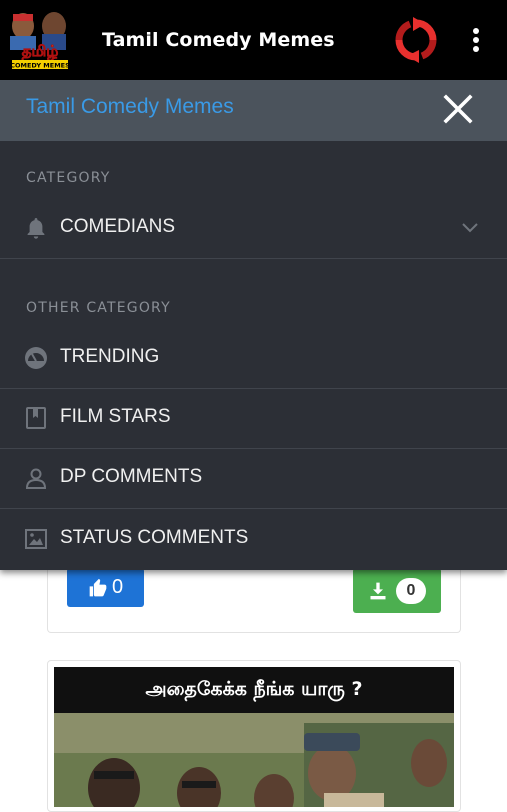  I want to click on drawer-item-film-stars: FILM STARS, so click(253, 418).